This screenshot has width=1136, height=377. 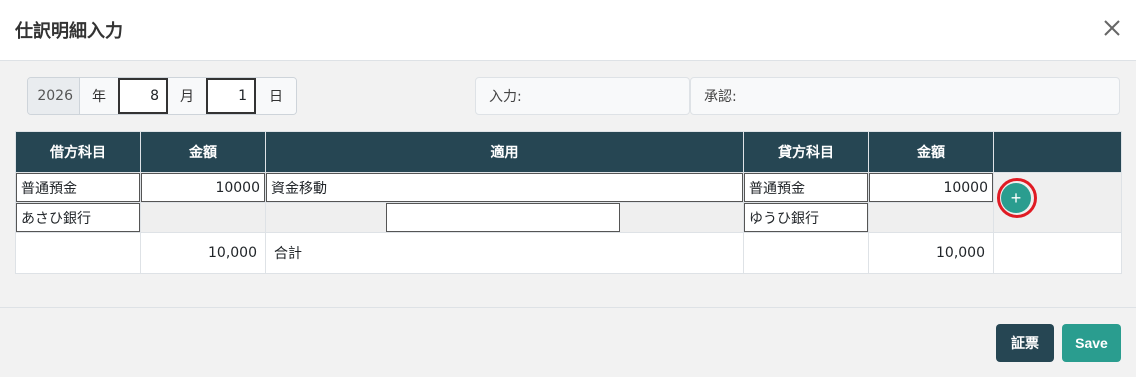 What do you see at coordinates (806, 217) in the screenshot?
I see `credit-subaccount-input` at bounding box center [806, 217].